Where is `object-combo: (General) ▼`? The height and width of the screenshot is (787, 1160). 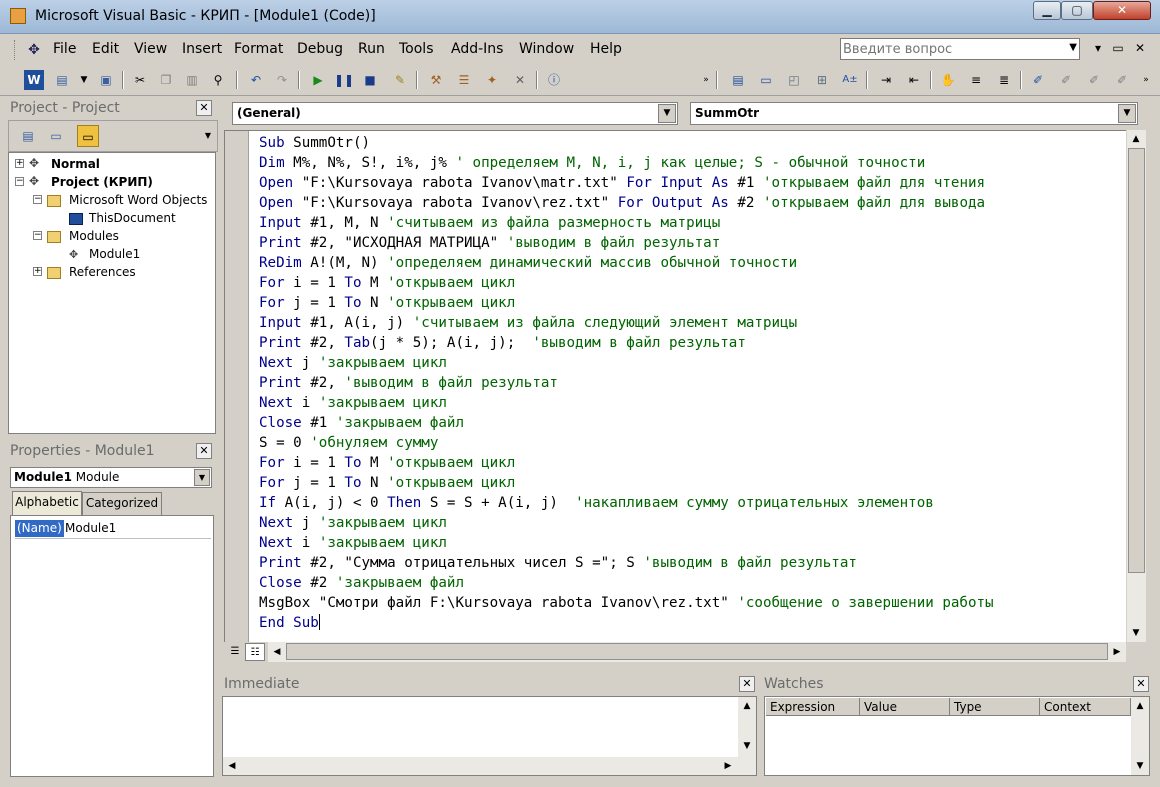 object-combo: (General) ▼ is located at coordinates (455, 113).